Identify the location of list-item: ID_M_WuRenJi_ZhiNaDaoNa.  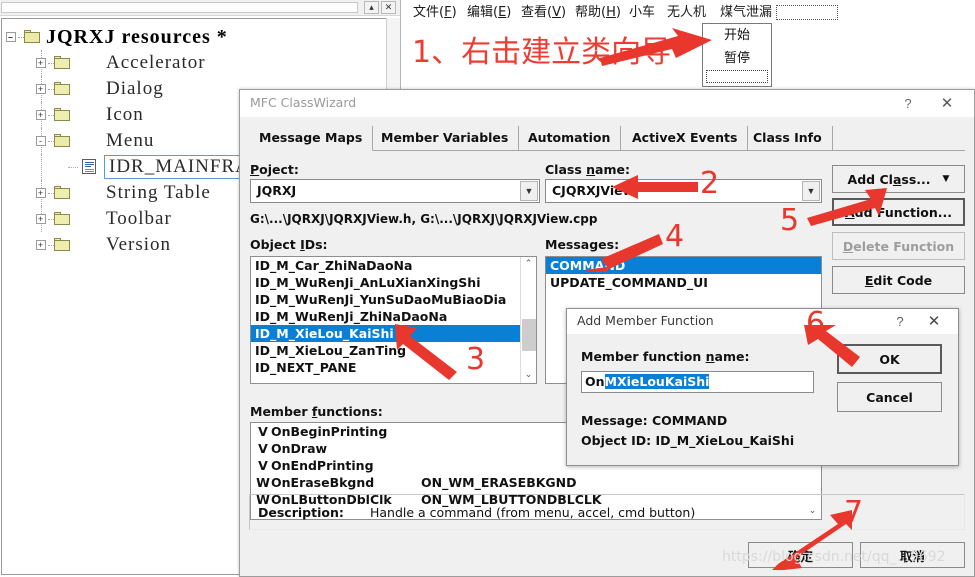
(393, 316).